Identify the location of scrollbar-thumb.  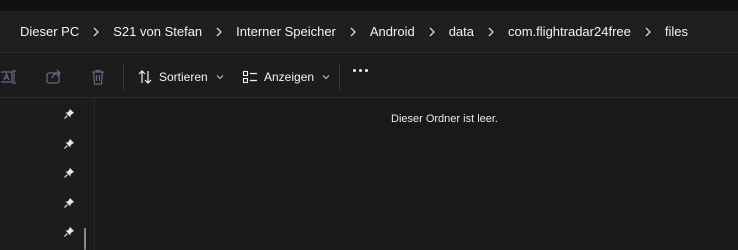
(85, 239).